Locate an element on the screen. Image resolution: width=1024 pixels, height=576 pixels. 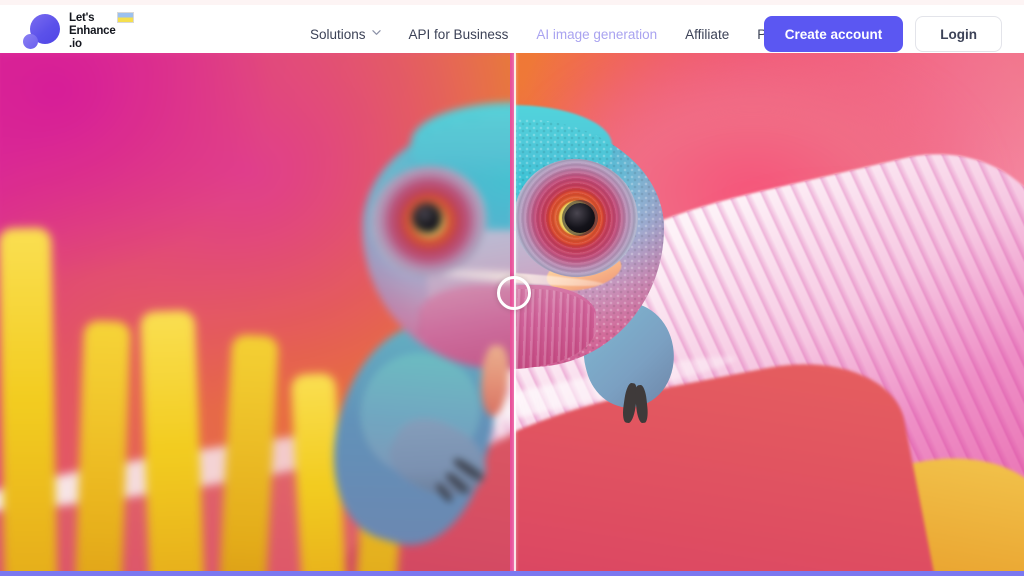
nav-item-label: Affiliate is located at coordinates (707, 34).